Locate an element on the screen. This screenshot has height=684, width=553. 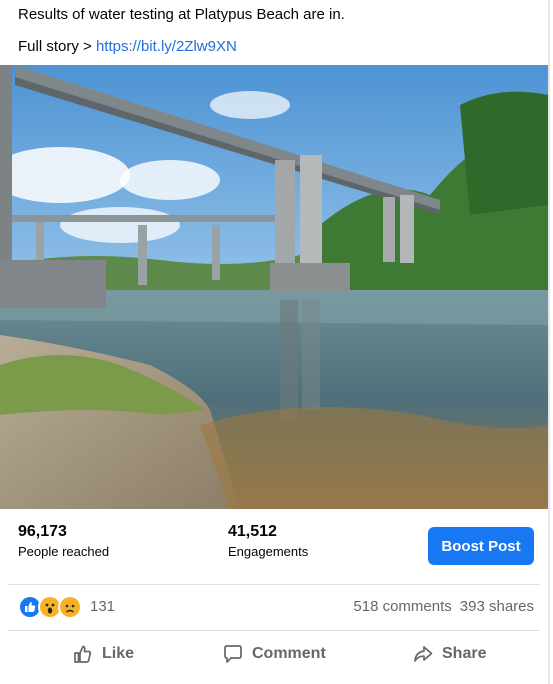
reaction-count: 131 is located at coordinates (102, 606).